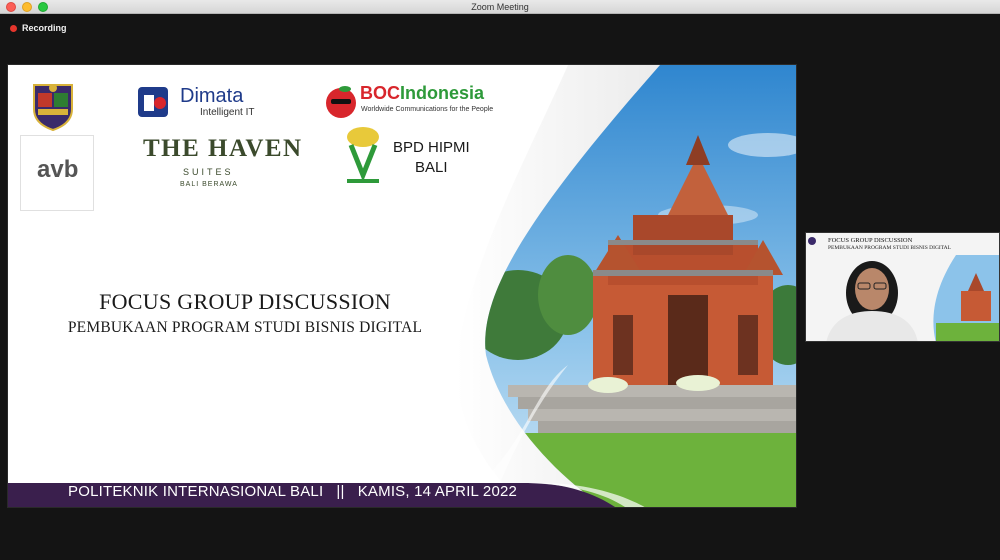  What do you see at coordinates (53, 105) in the screenshot?
I see `pib-crest-logo` at bounding box center [53, 105].